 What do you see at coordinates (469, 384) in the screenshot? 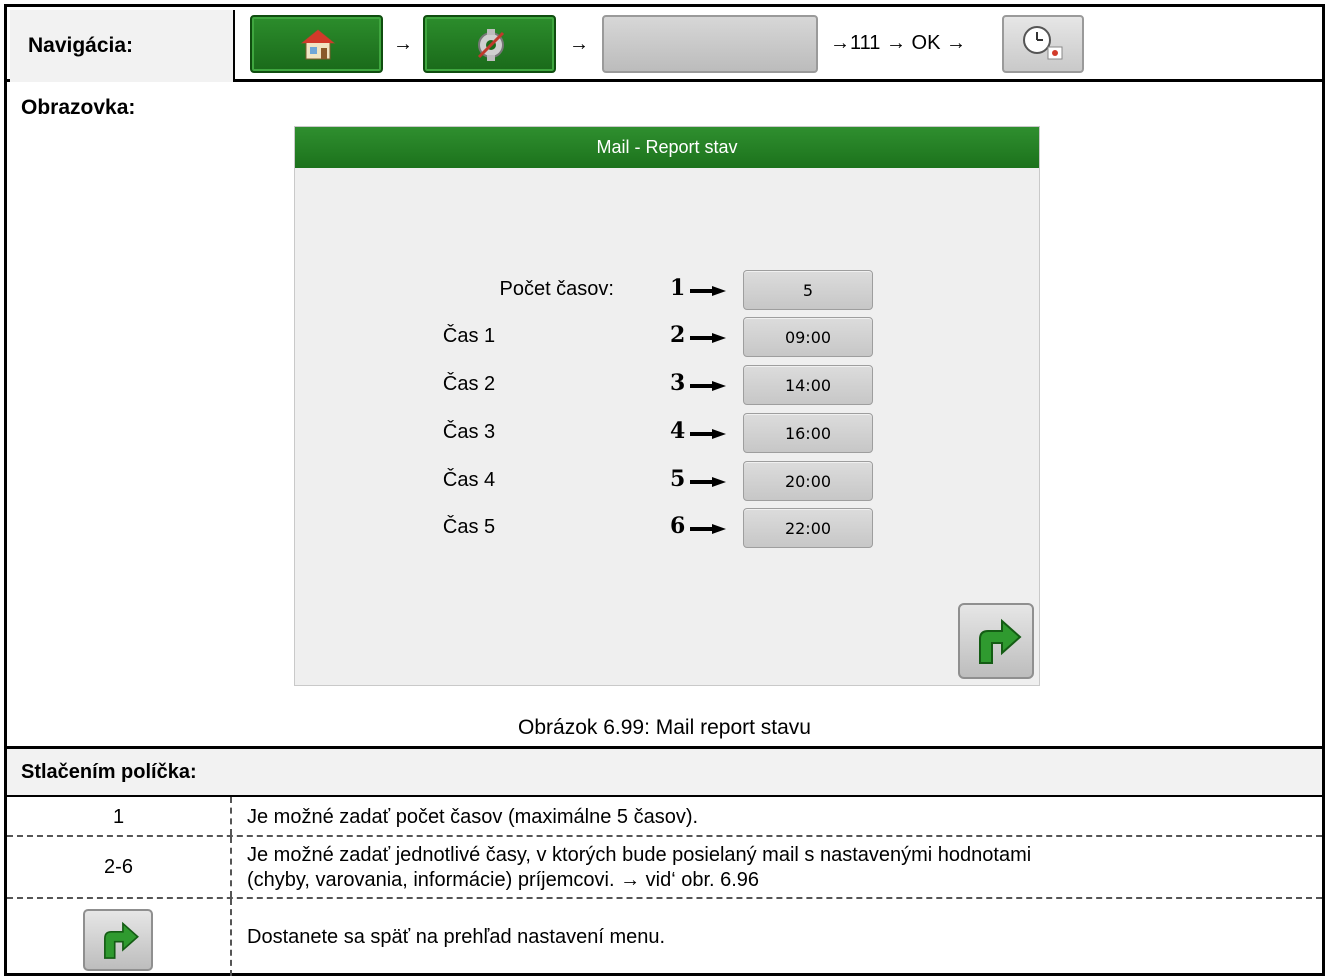
I see `row-label: Čas 2` at bounding box center [469, 384].